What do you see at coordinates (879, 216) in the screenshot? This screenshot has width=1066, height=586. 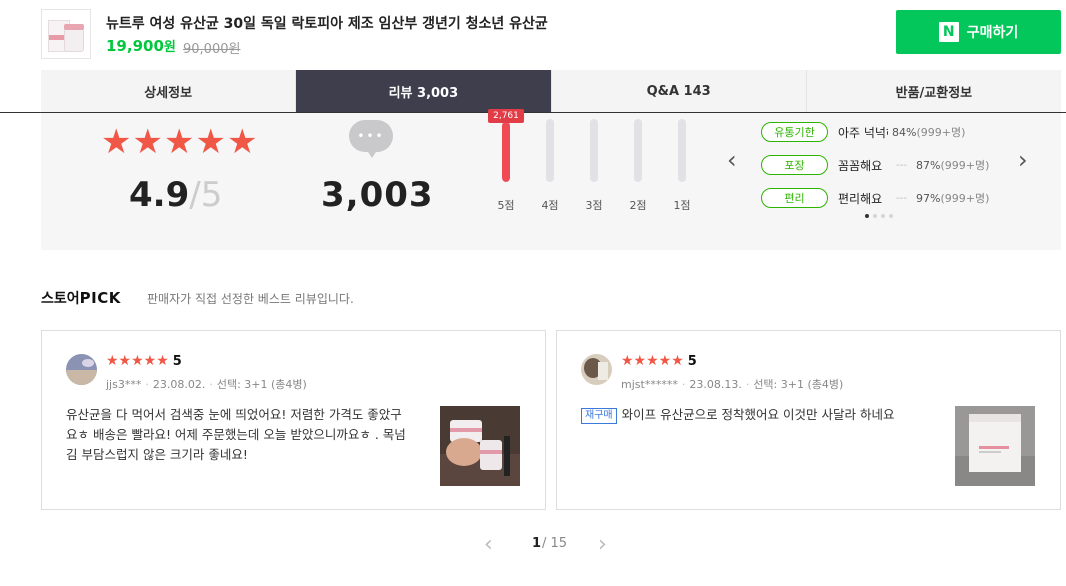 I see `carousel-dots` at bounding box center [879, 216].